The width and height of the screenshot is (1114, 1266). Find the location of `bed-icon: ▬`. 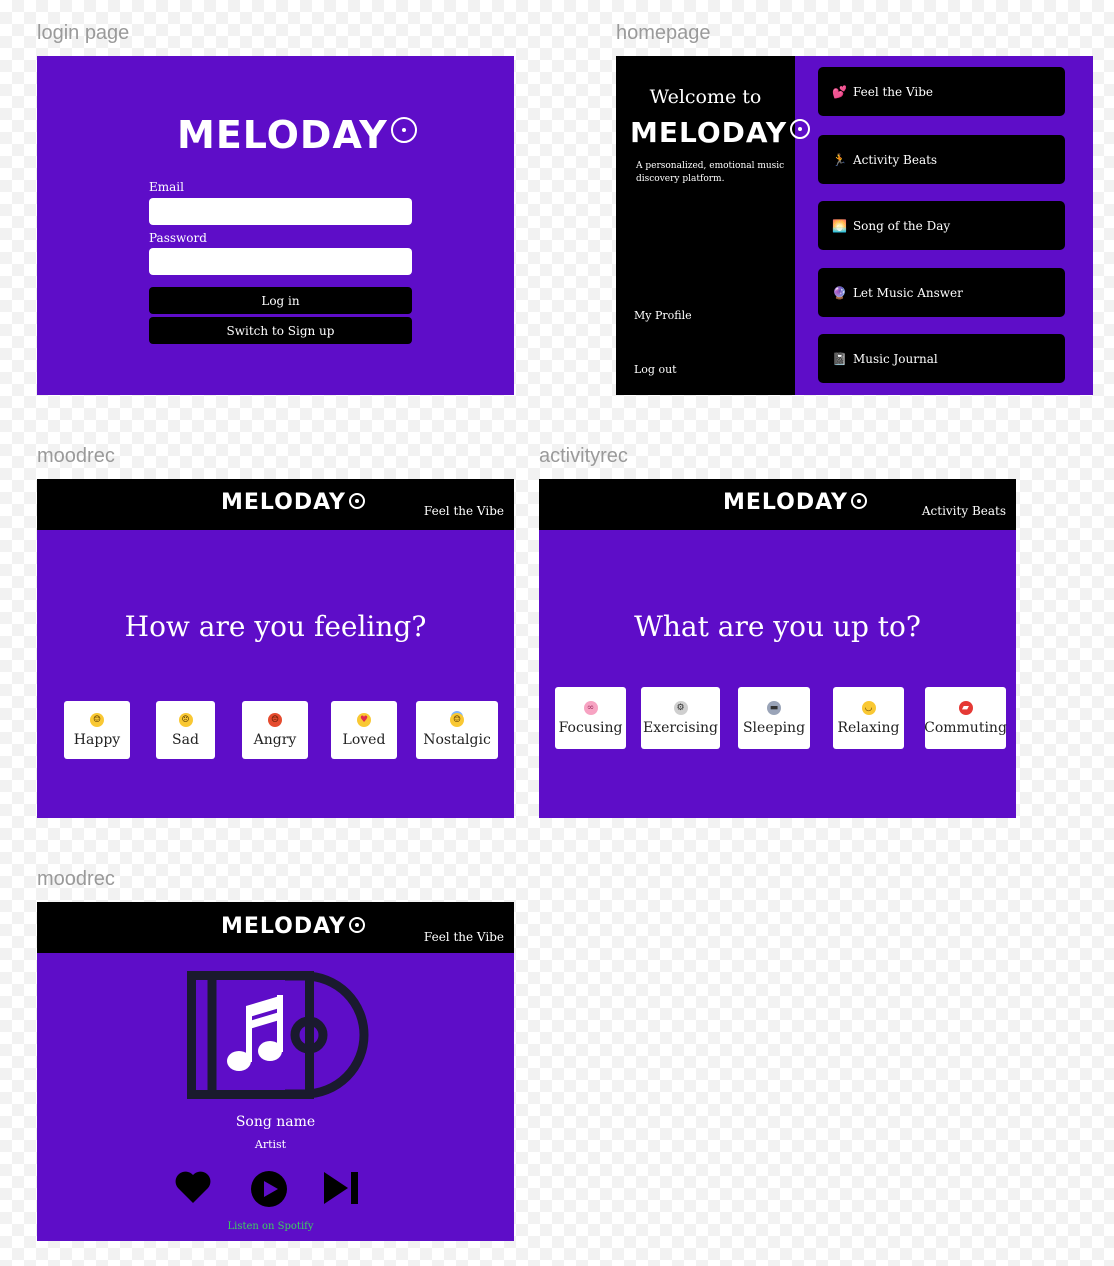

bed-icon: ▬ is located at coordinates (774, 707).